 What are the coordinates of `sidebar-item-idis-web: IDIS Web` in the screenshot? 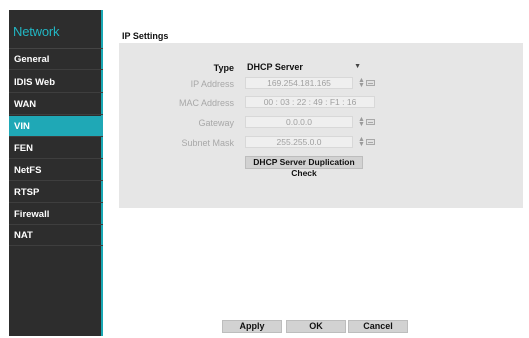 It's located at (56, 82).